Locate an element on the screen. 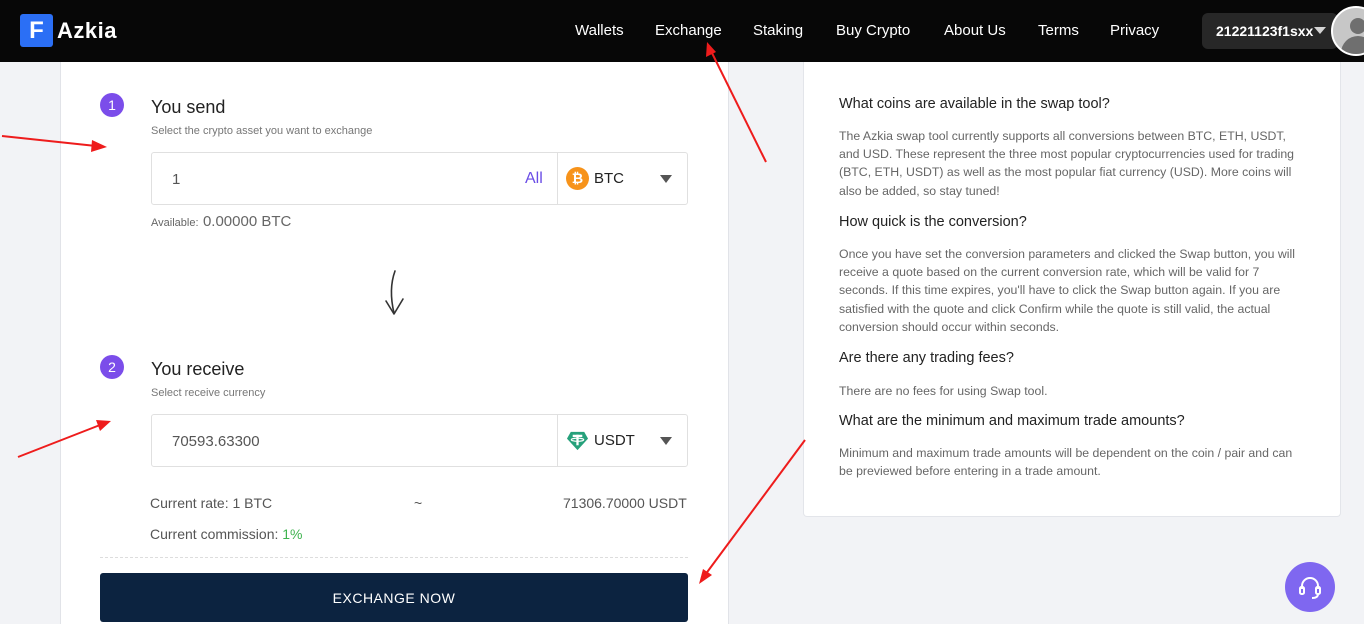  faq-answer: There are no fees for using Swap tool. is located at coordinates (943, 391).